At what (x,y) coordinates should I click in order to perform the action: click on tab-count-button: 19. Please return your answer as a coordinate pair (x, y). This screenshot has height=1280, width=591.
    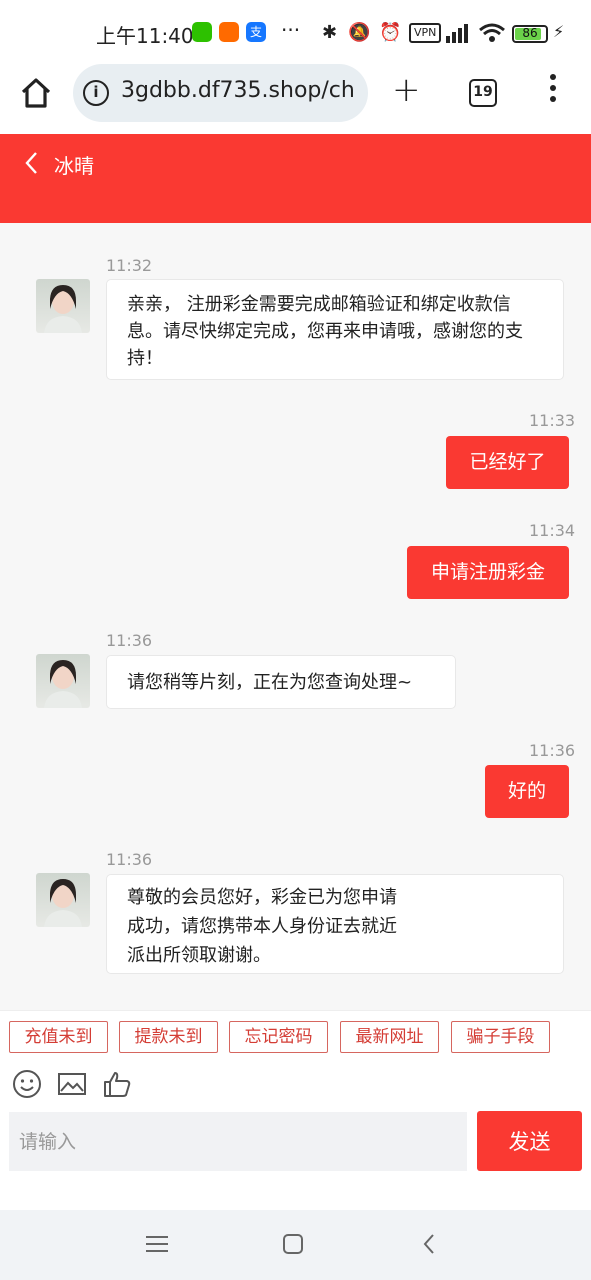
    Looking at the image, I should click on (483, 93).